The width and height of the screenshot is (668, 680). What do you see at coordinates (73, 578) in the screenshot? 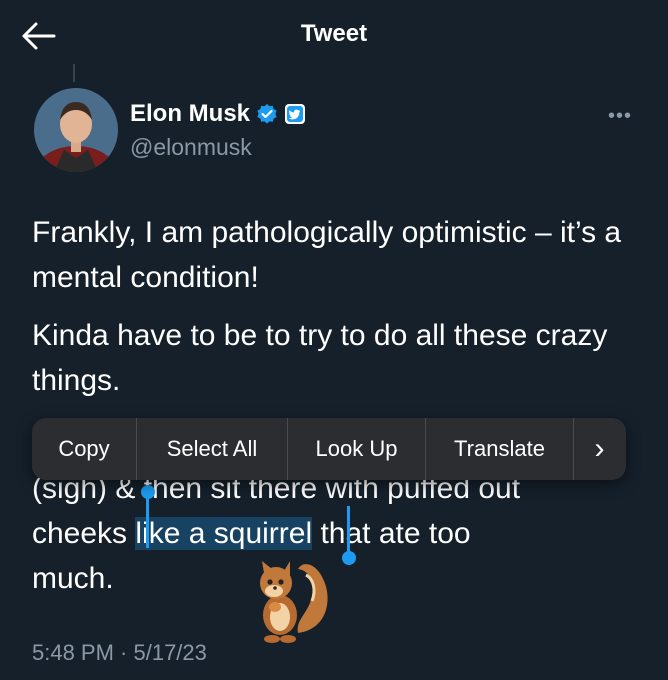
I see `tweet-paragraph-3-line-3: much.` at bounding box center [73, 578].